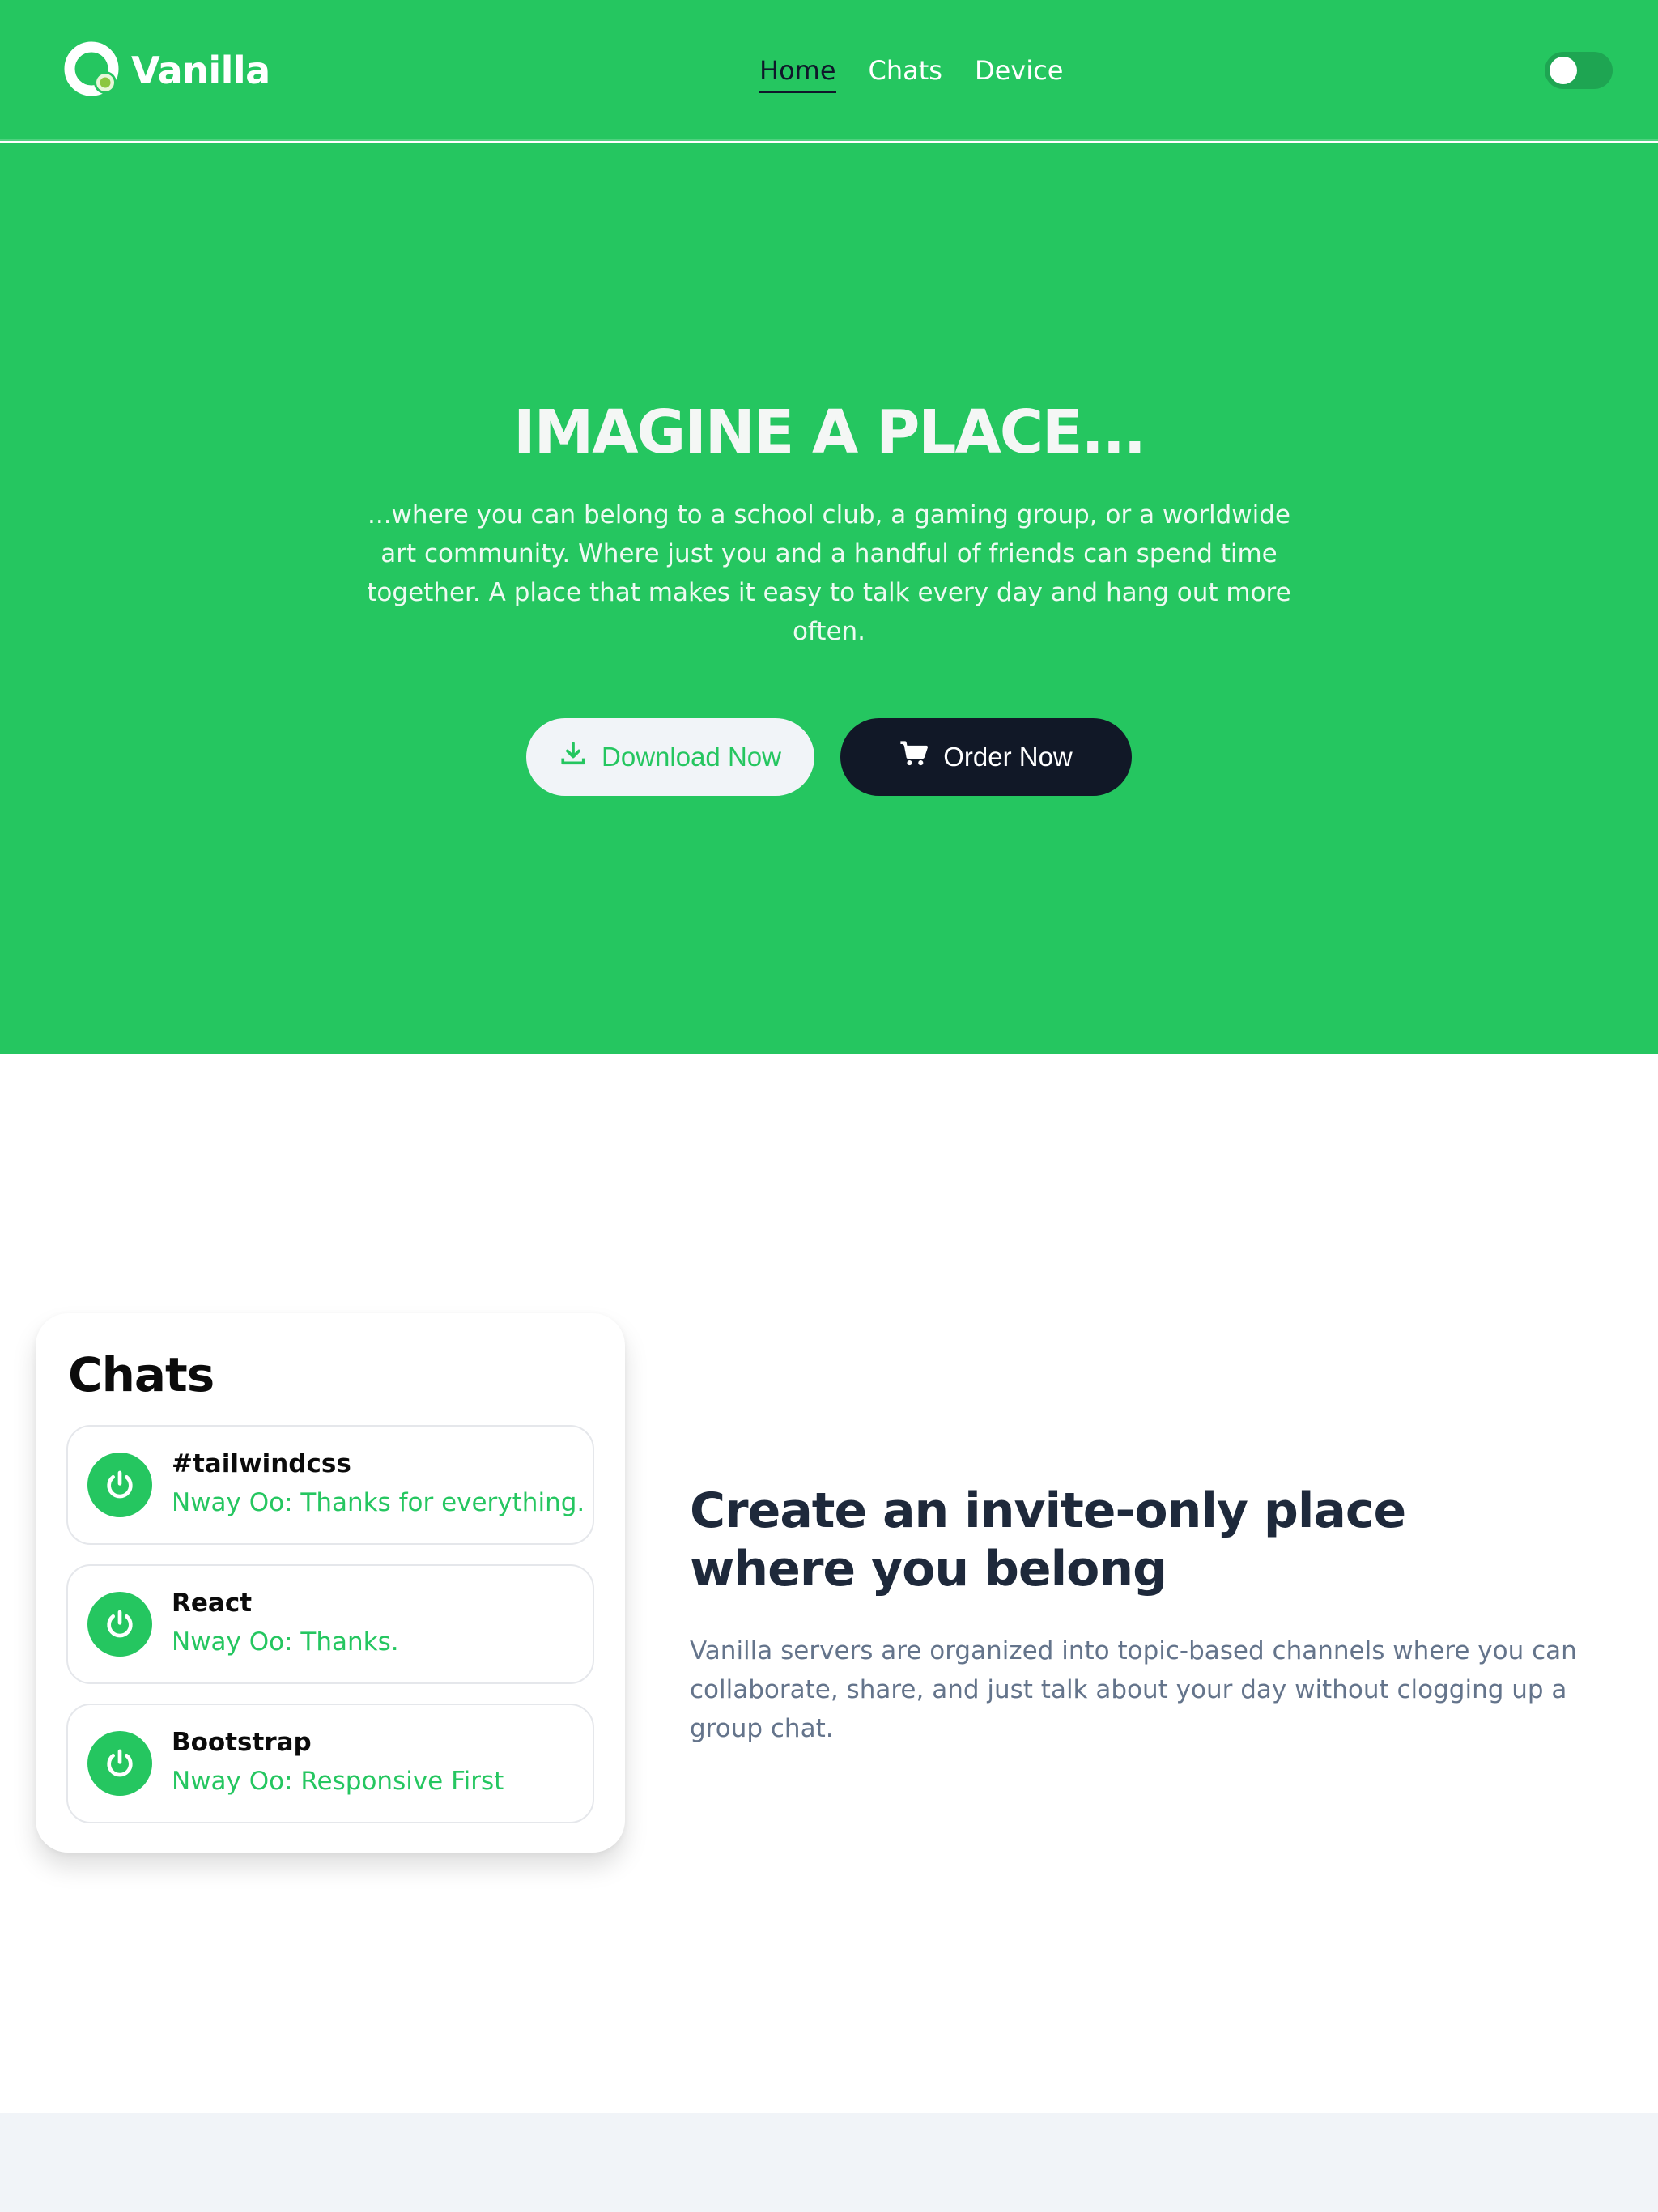 Image resolution: width=1658 pixels, height=2212 pixels. I want to click on order-now-button: Order Now, so click(986, 757).